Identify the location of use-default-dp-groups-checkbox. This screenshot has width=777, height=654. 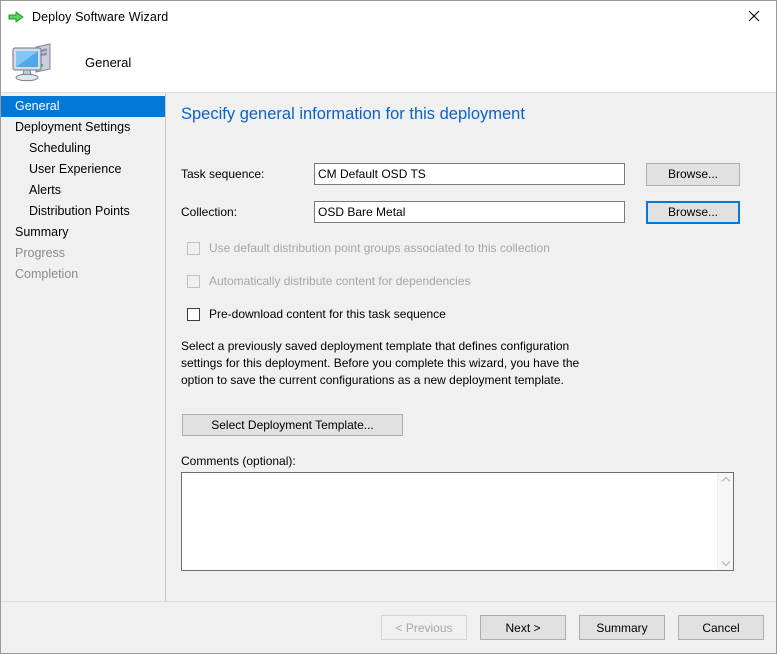
(193, 248).